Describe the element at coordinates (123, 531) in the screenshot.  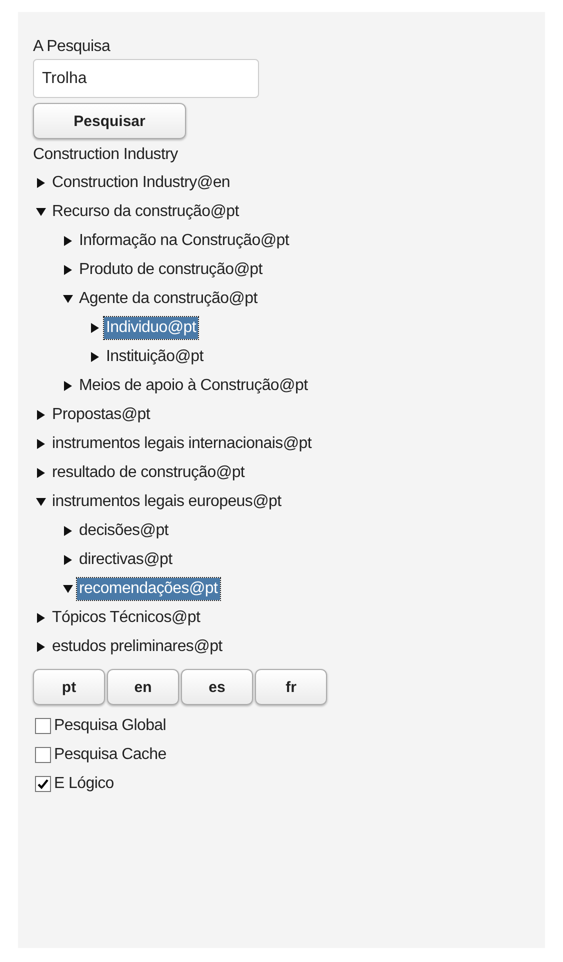
I see `tree-item: decisões@pt` at that location.